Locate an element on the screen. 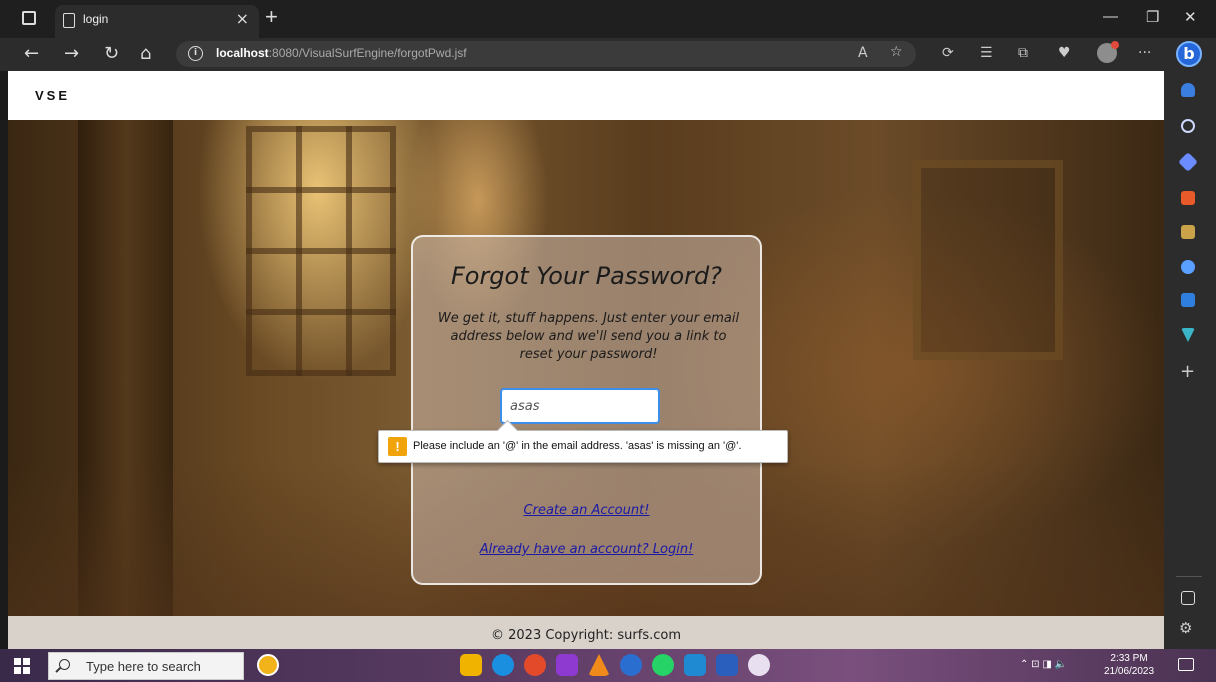 This screenshot has width=1216, height=682. favorites-icon: ☰ is located at coordinates (986, 53).